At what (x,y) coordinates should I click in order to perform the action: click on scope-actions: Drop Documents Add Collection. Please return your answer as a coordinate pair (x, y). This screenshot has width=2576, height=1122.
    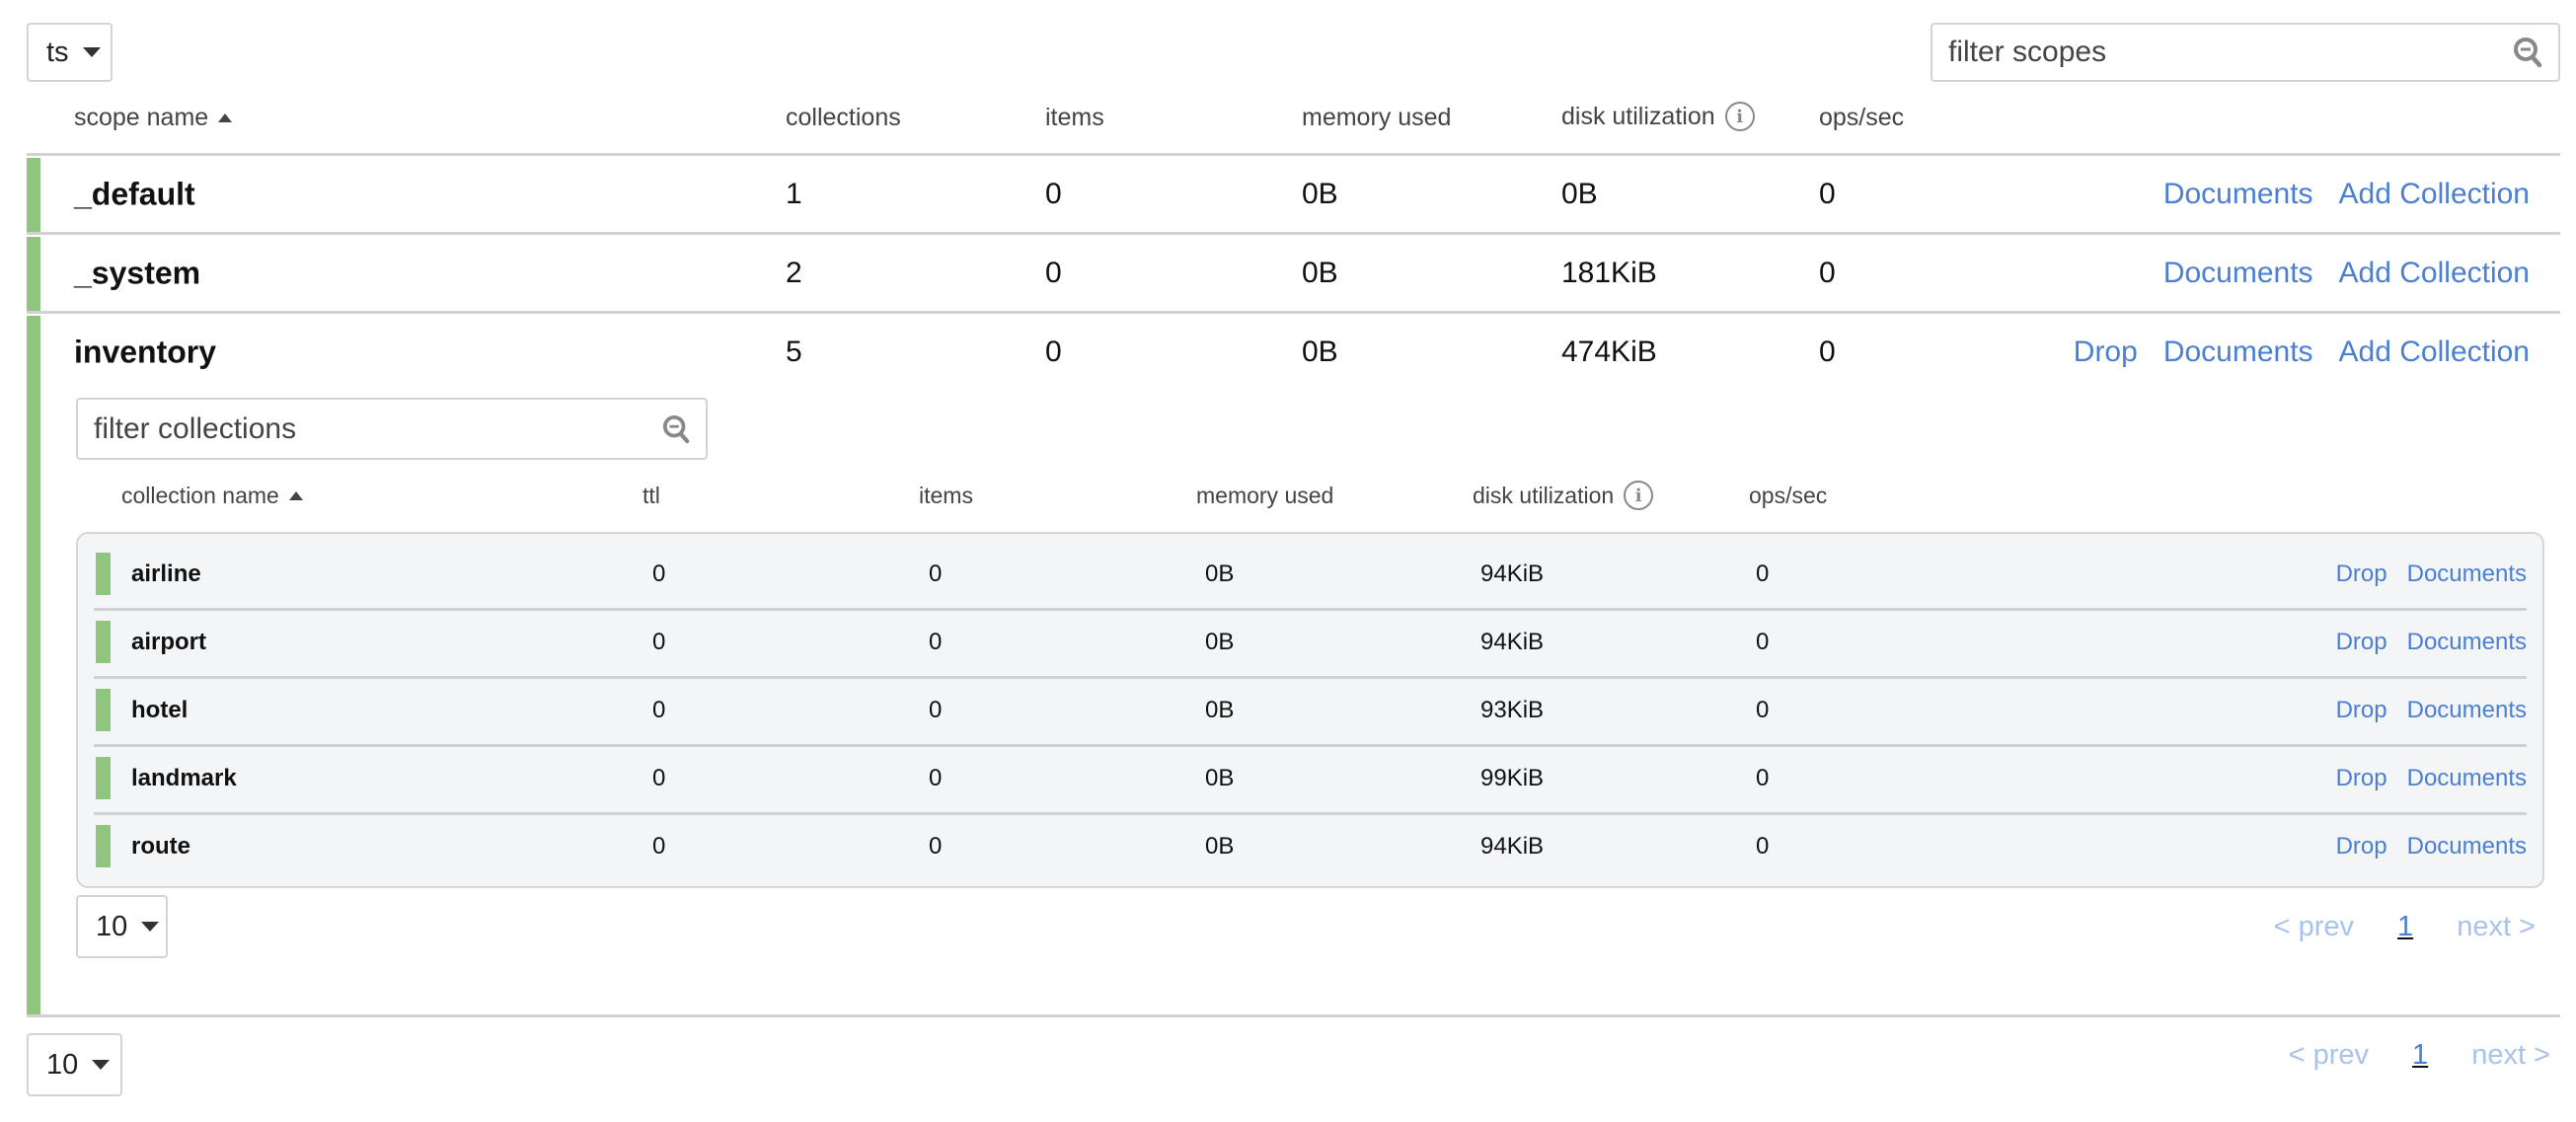
    Looking at the image, I should click on (2302, 353).